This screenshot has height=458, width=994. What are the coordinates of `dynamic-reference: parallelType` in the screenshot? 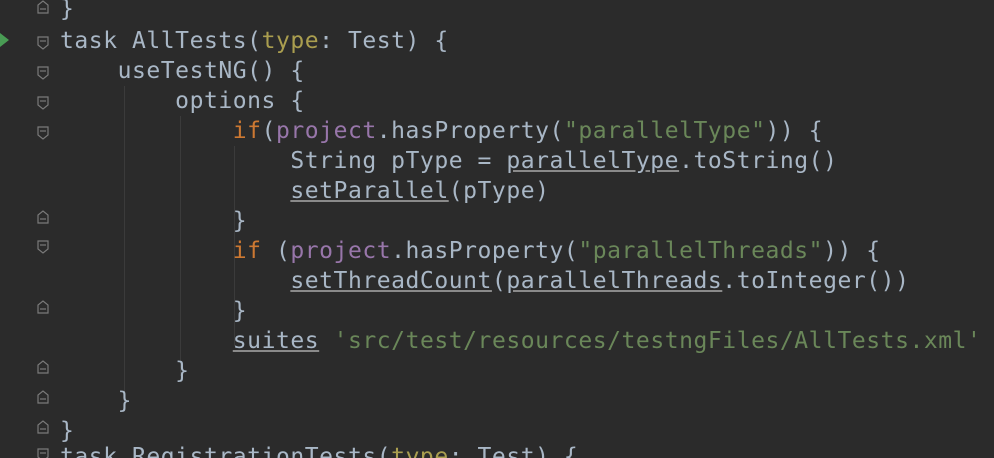 It's located at (593, 161).